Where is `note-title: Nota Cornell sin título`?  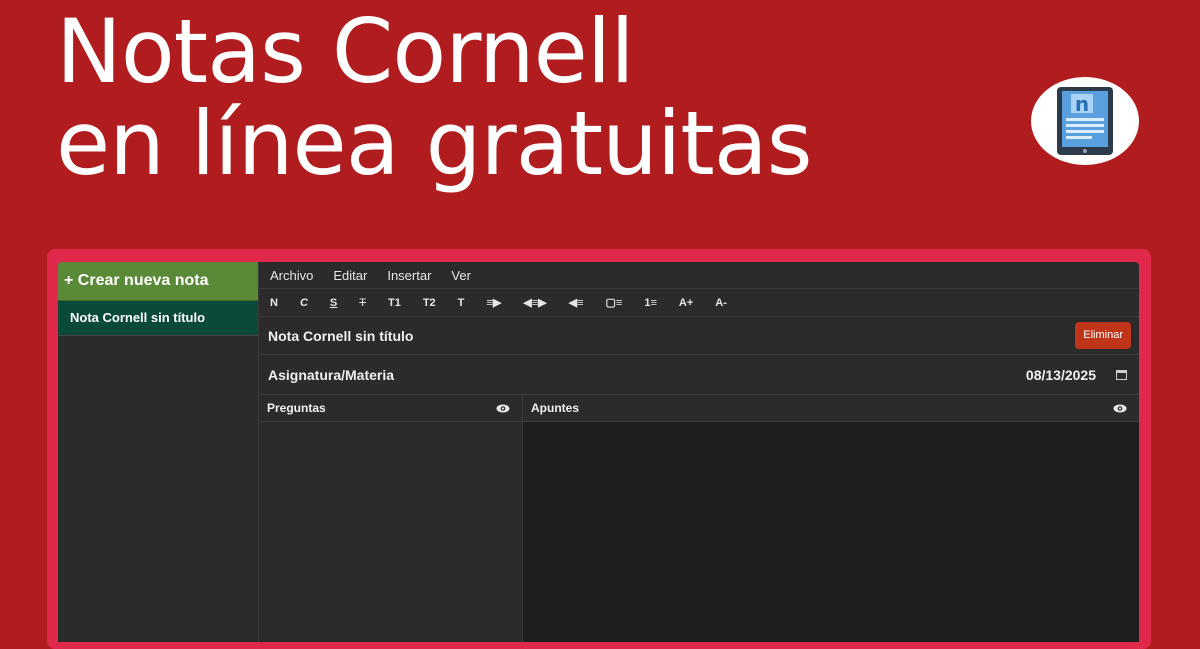
note-title: Nota Cornell sin título is located at coordinates (340, 336).